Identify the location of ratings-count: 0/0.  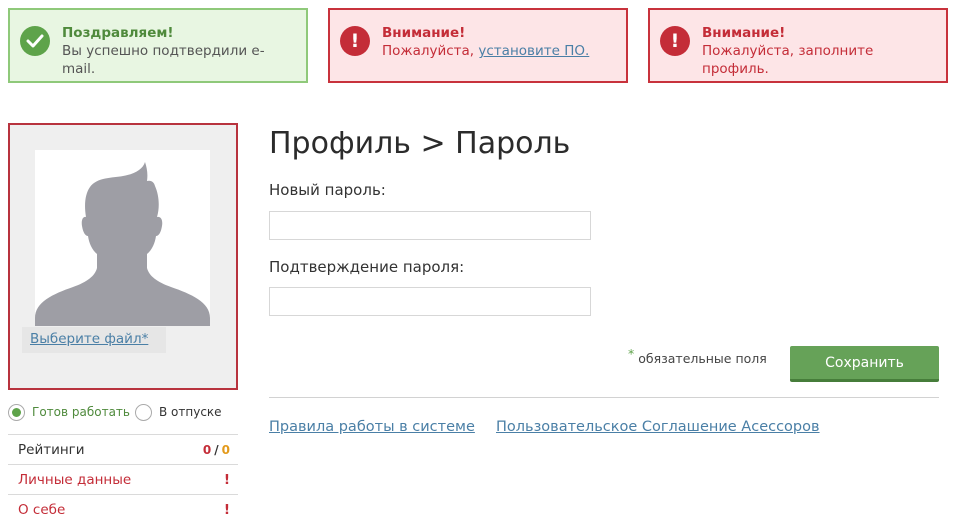
(216, 450).